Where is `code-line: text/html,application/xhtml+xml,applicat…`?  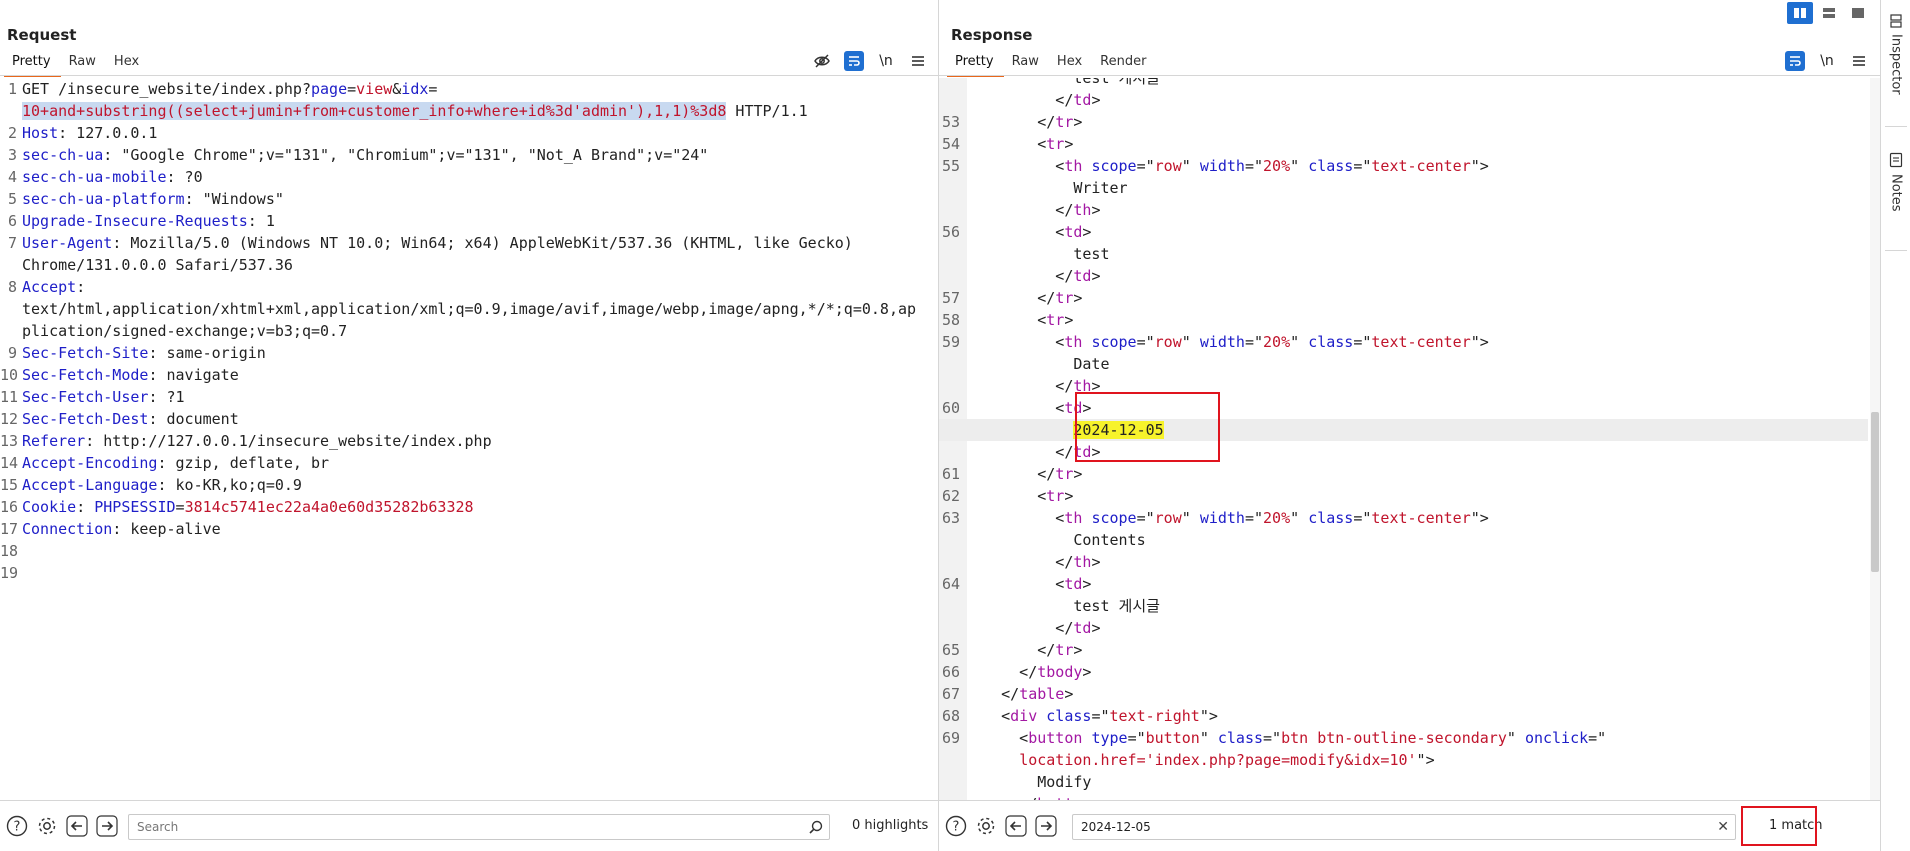
code-line: text/html,application/xhtml+xml,applicat… is located at coordinates (469, 309).